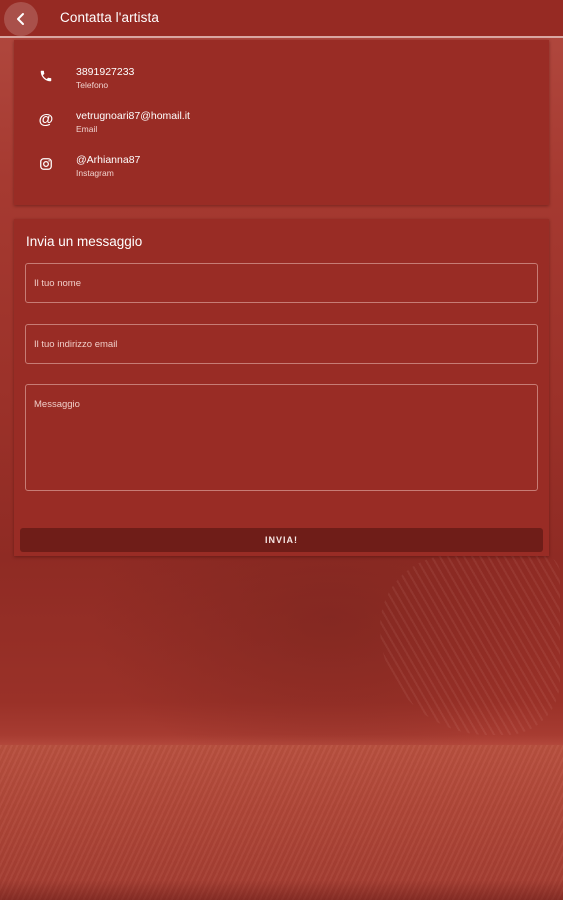  Describe the element at coordinates (92, 85) in the screenshot. I see `phone-label: Telefono` at that location.